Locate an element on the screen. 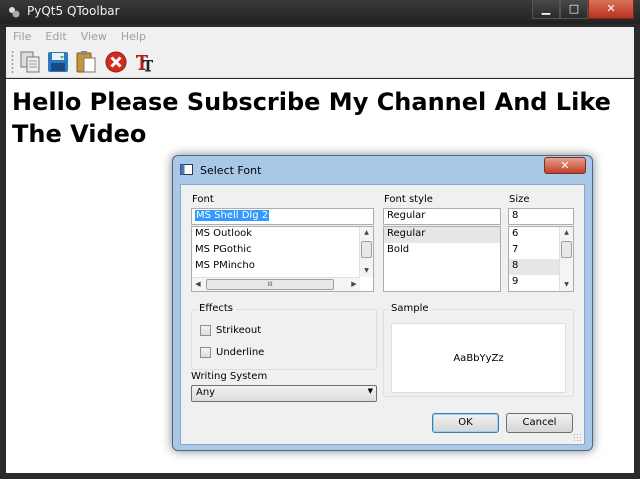 This screenshot has width=640, height=479. effects-group is located at coordinates (284, 339).